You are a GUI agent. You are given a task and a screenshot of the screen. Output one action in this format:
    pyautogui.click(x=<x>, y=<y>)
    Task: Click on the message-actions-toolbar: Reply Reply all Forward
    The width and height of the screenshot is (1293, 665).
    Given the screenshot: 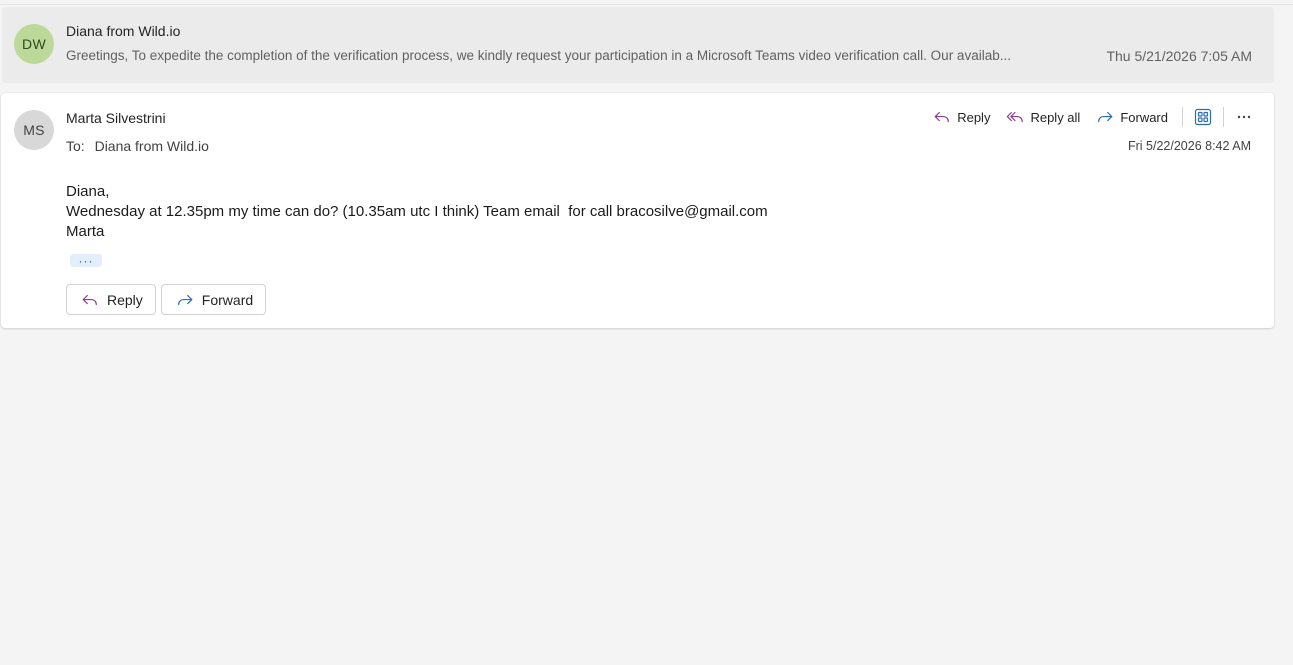 What is the action you would take?
    pyautogui.click(x=1091, y=117)
    